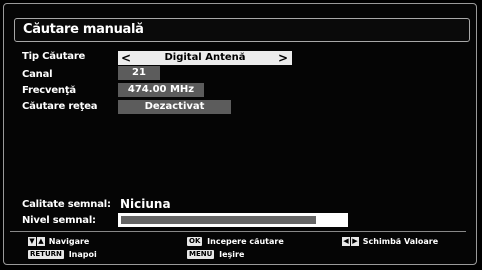 The height and width of the screenshot is (270, 482). What do you see at coordinates (201, 254) in the screenshot?
I see `menu-key-icon: MENU` at bounding box center [201, 254].